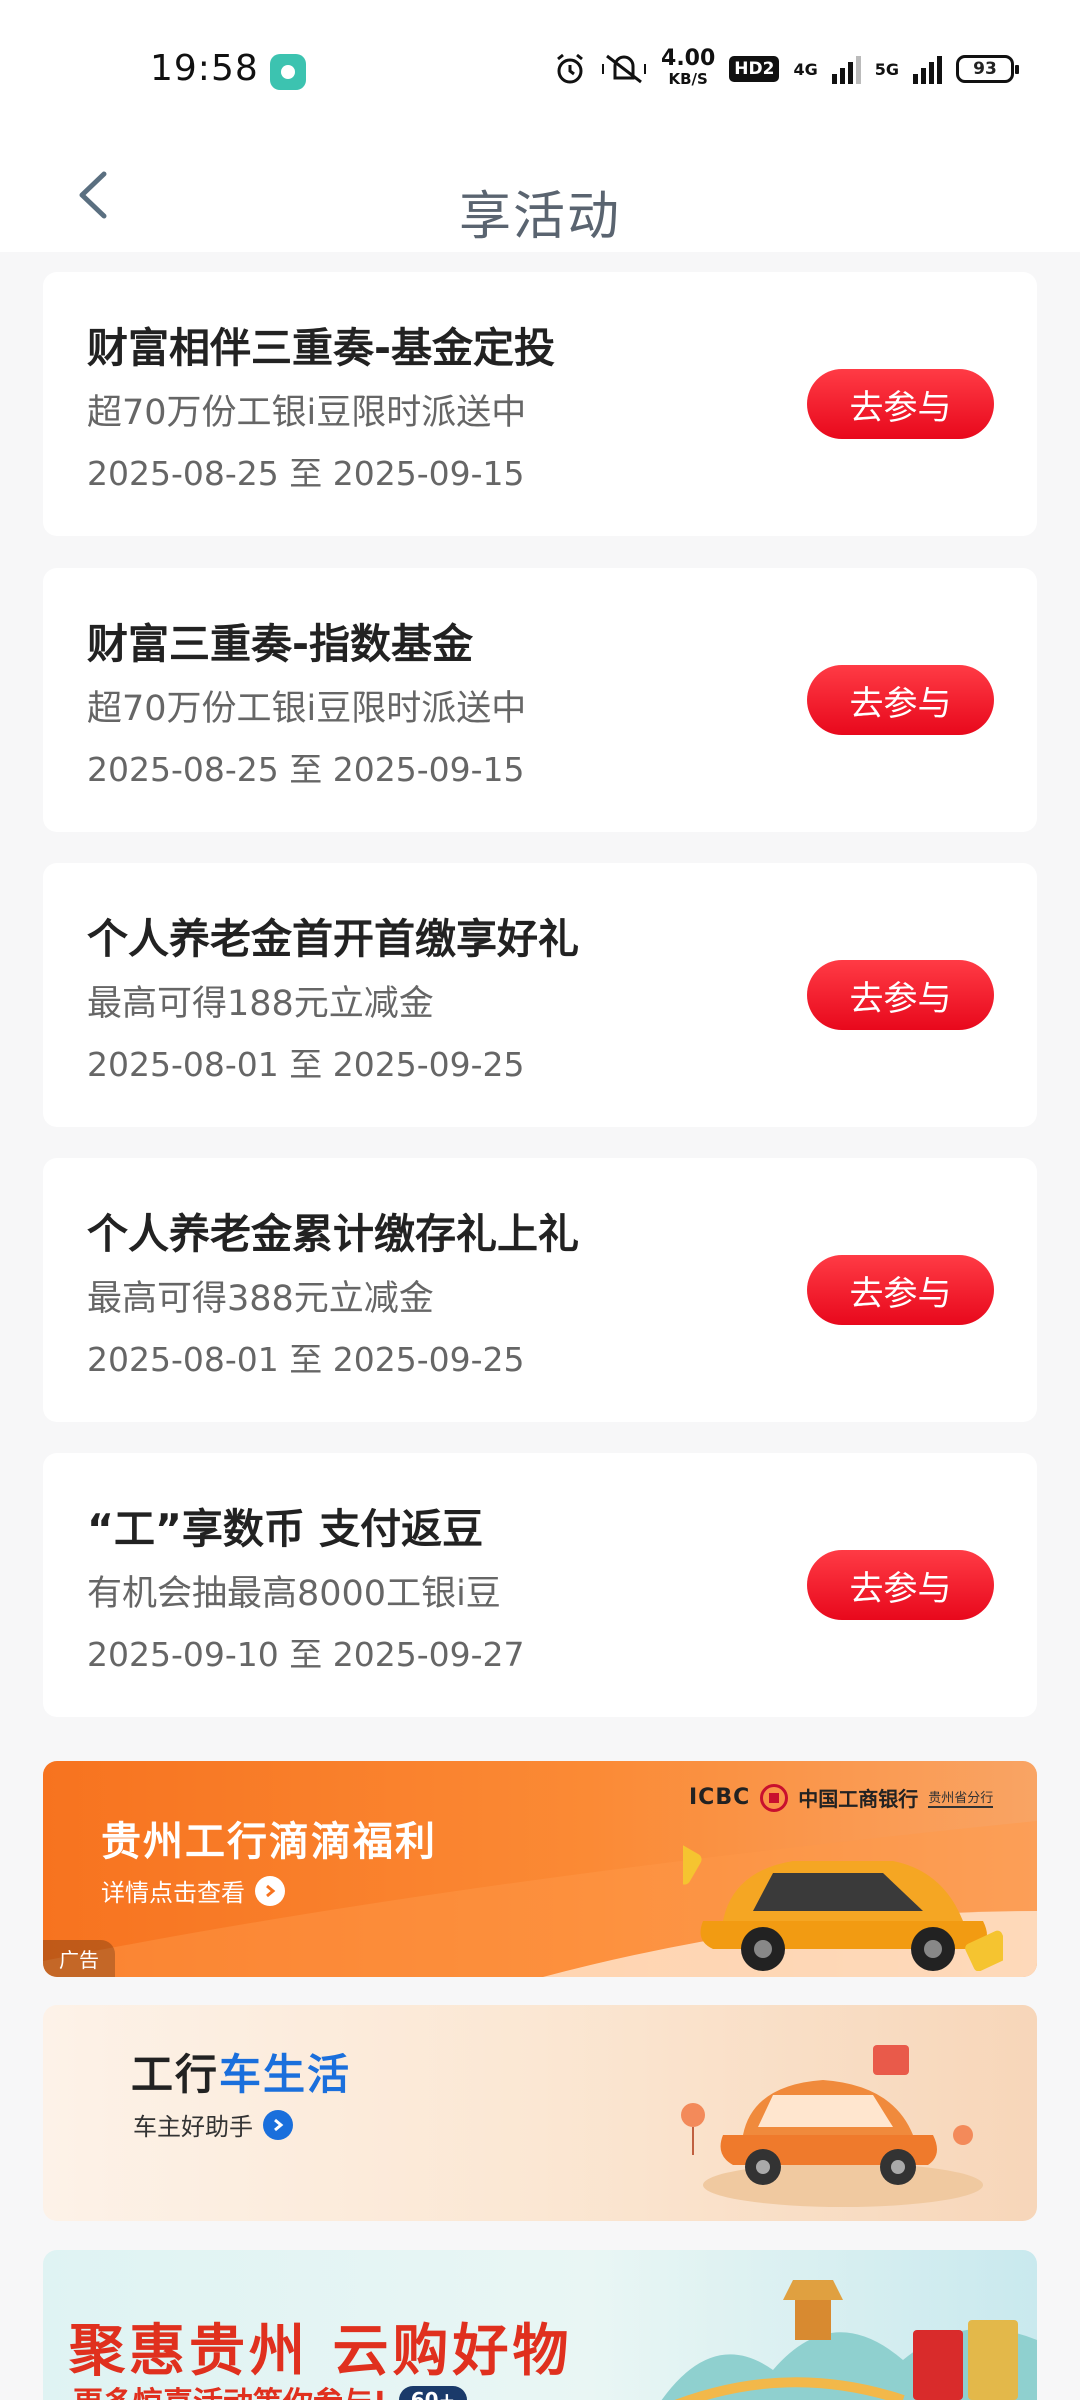  Describe the element at coordinates (175, 2074) in the screenshot. I see `banner-title-prefix: 工行` at that location.